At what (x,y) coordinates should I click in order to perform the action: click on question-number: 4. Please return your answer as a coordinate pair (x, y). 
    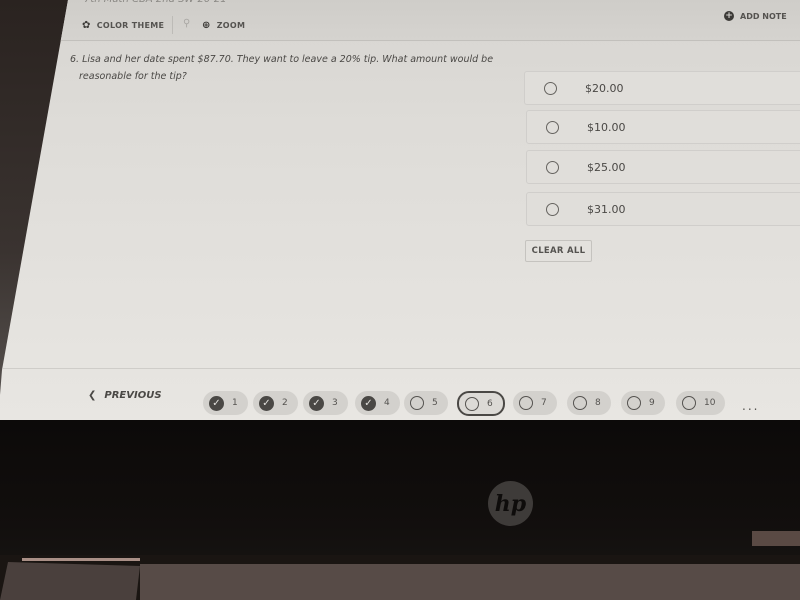
    Looking at the image, I should click on (387, 403).